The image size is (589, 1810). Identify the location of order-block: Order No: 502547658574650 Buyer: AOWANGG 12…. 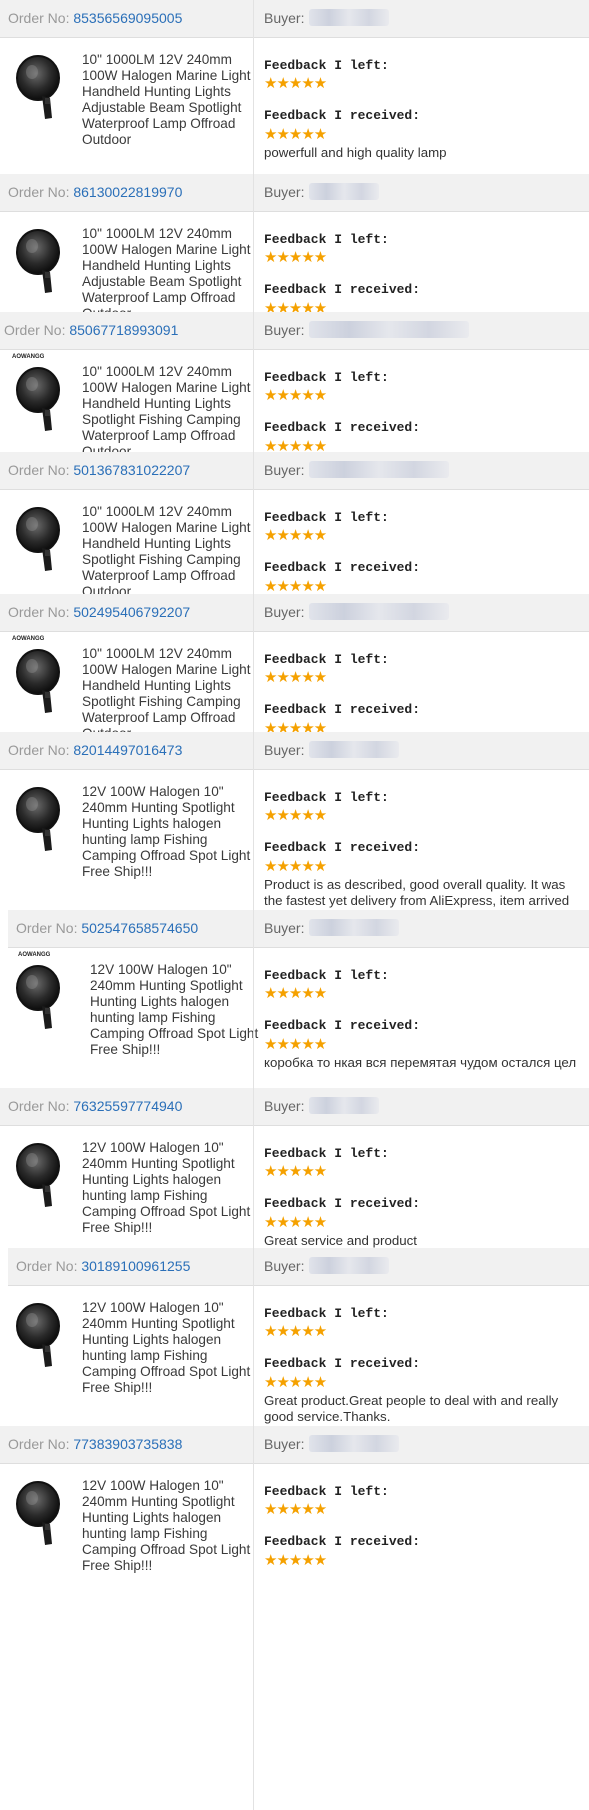
(294, 999).